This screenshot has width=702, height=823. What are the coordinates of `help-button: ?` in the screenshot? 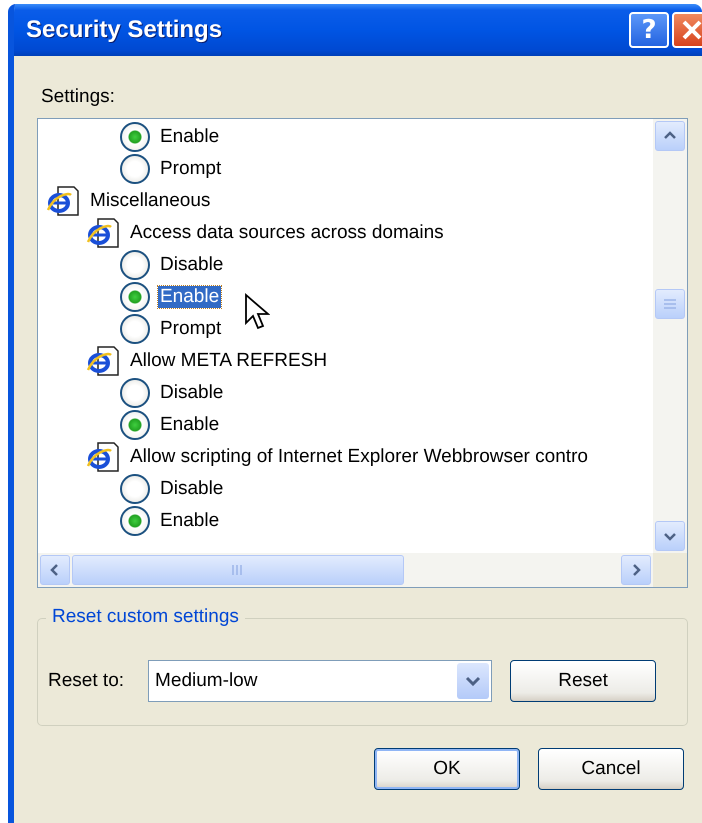 It's located at (649, 30).